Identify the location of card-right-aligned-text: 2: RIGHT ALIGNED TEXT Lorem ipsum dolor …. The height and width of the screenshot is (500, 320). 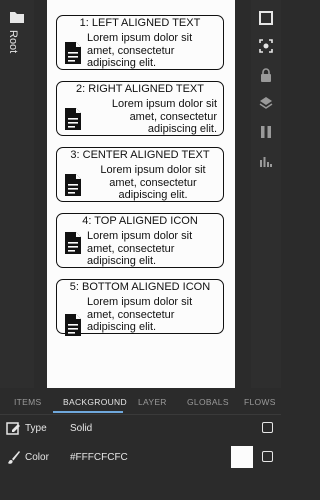
(140, 108).